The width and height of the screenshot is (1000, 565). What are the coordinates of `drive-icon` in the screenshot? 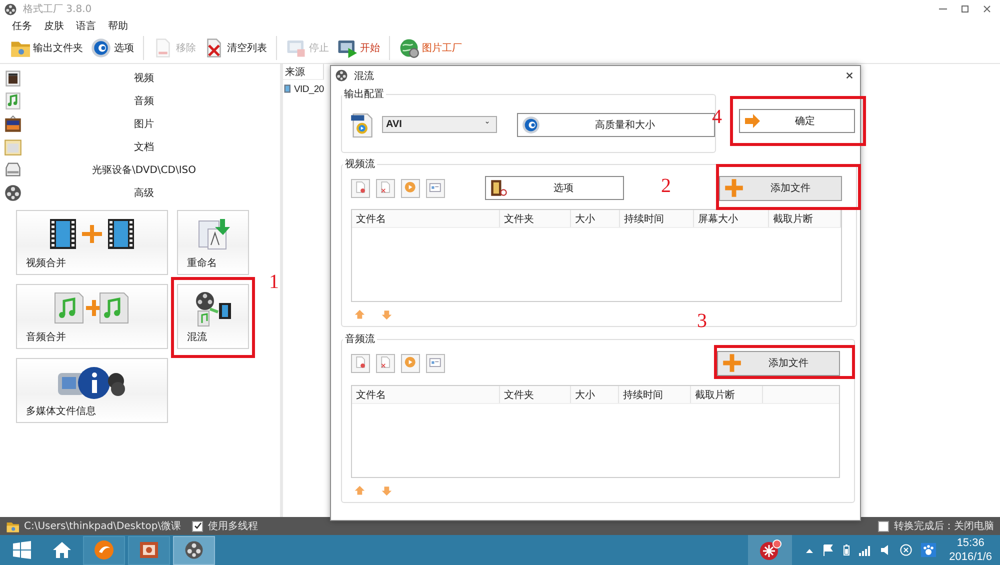 It's located at (13, 169).